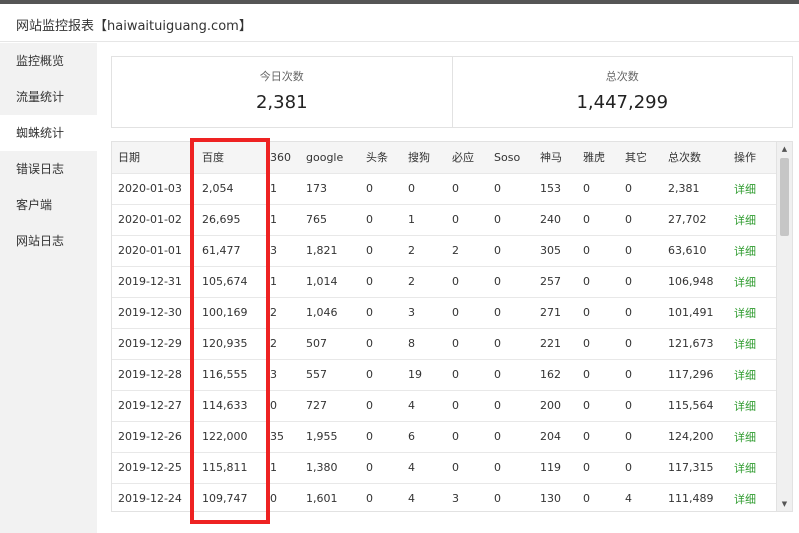 The image size is (799, 533). What do you see at coordinates (230, 467) in the screenshot?
I see `table-cell: 115,811` at bounding box center [230, 467].